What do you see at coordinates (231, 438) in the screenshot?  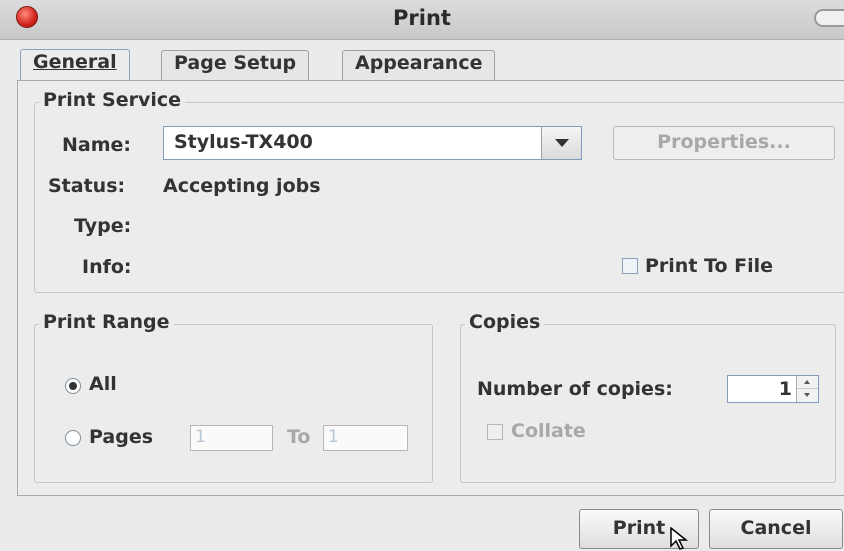 I see `pages-from-input: 1` at bounding box center [231, 438].